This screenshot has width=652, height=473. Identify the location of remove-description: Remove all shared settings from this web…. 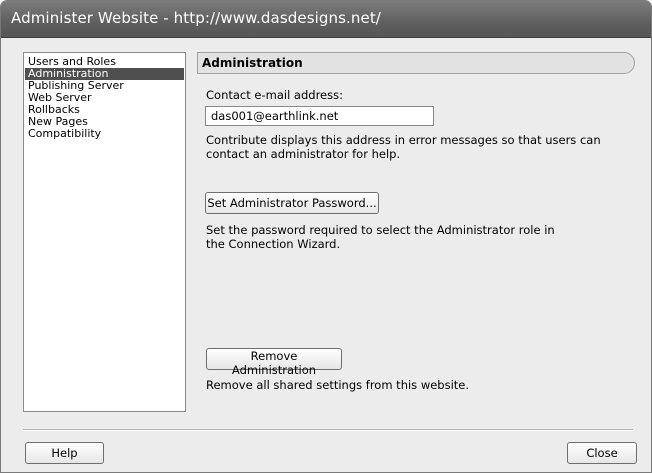
(338, 385).